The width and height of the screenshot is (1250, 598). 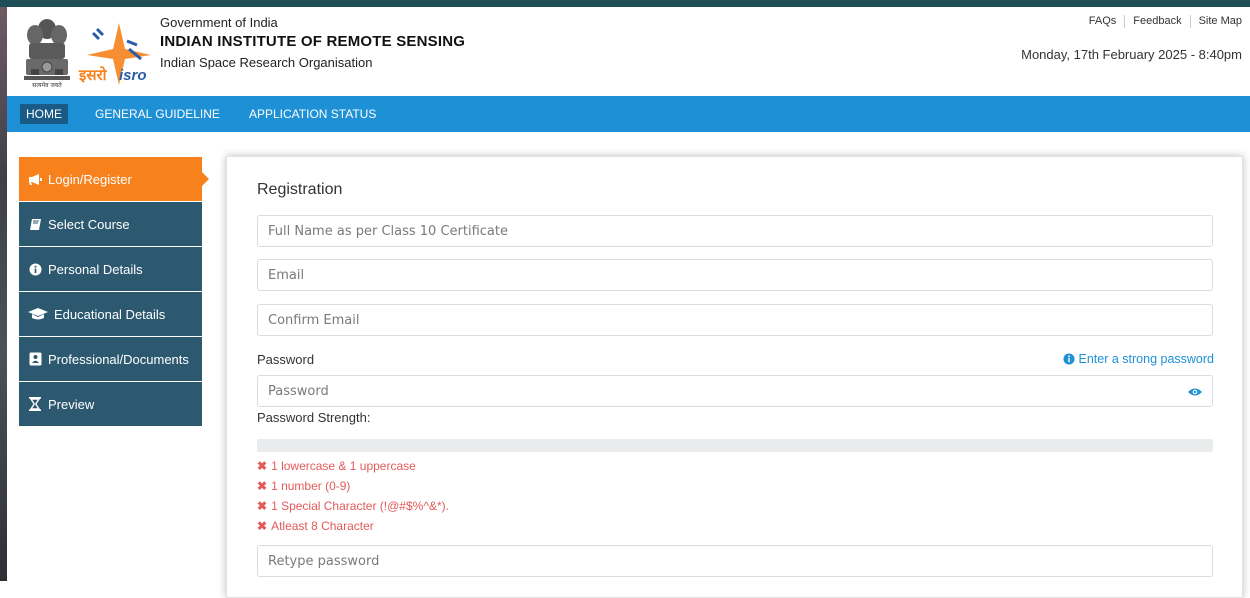 I want to click on left-edge-strip, so click(x=3, y=294).